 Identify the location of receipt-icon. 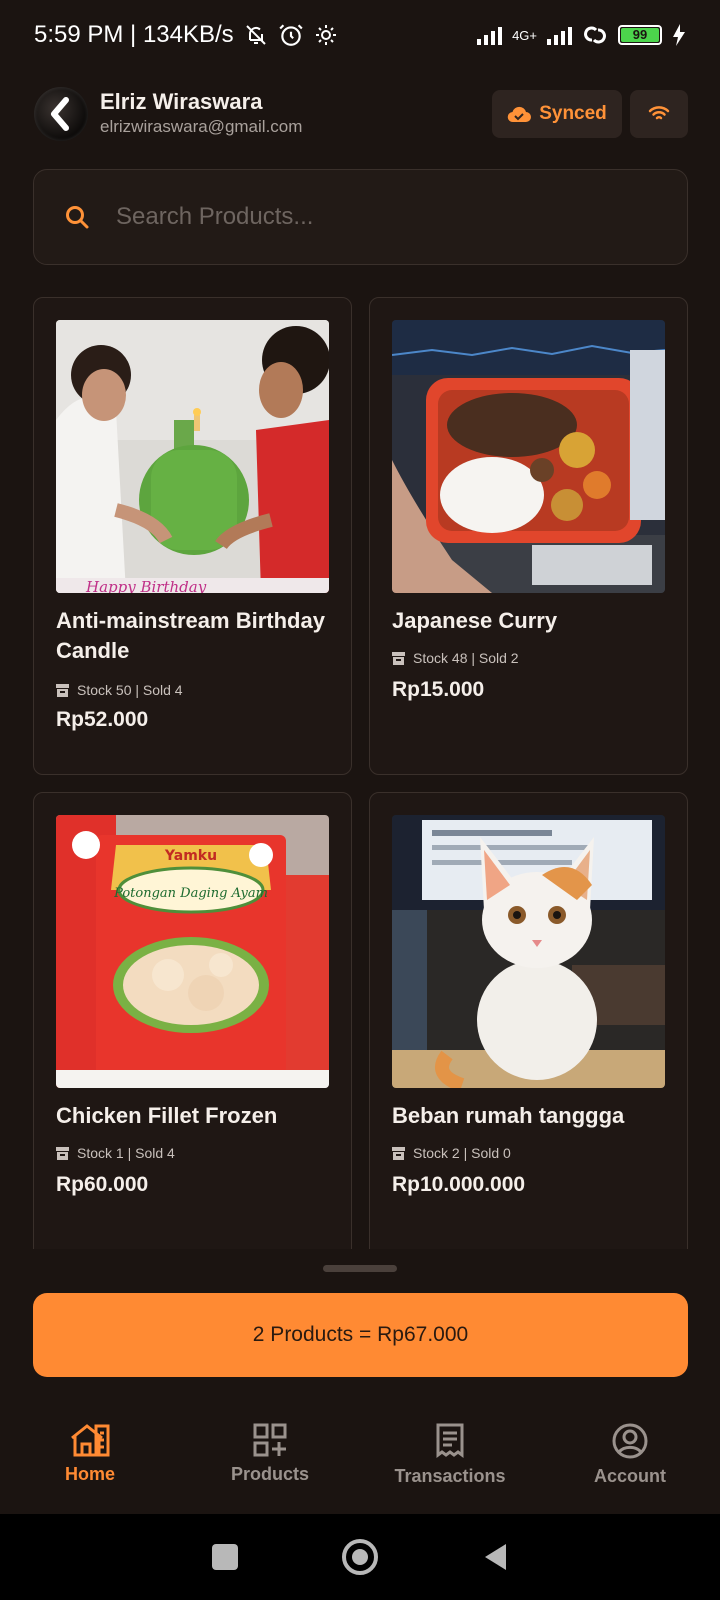
(450, 1440).